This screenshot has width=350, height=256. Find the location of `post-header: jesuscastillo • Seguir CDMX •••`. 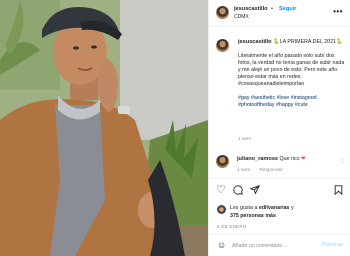

post-header: jesuscastillo • Seguir CDMX ••• is located at coordinates (279, 13).